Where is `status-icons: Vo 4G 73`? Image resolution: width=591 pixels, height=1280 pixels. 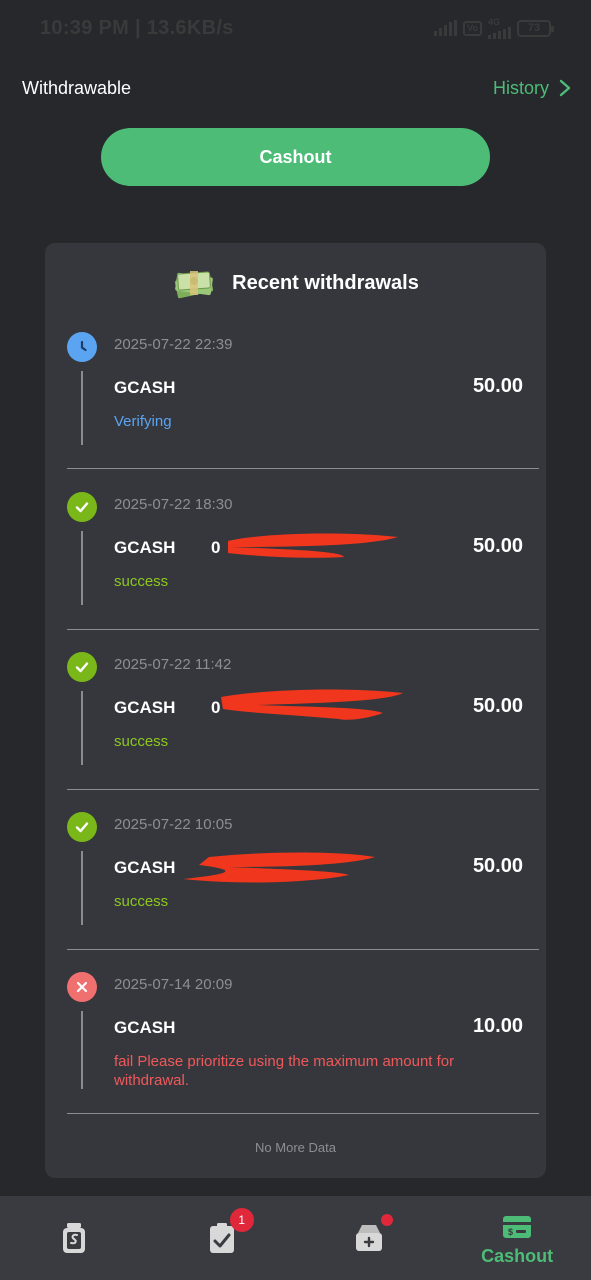 status-icons: Vo 4G 73 is located at coordinates (494, 27).